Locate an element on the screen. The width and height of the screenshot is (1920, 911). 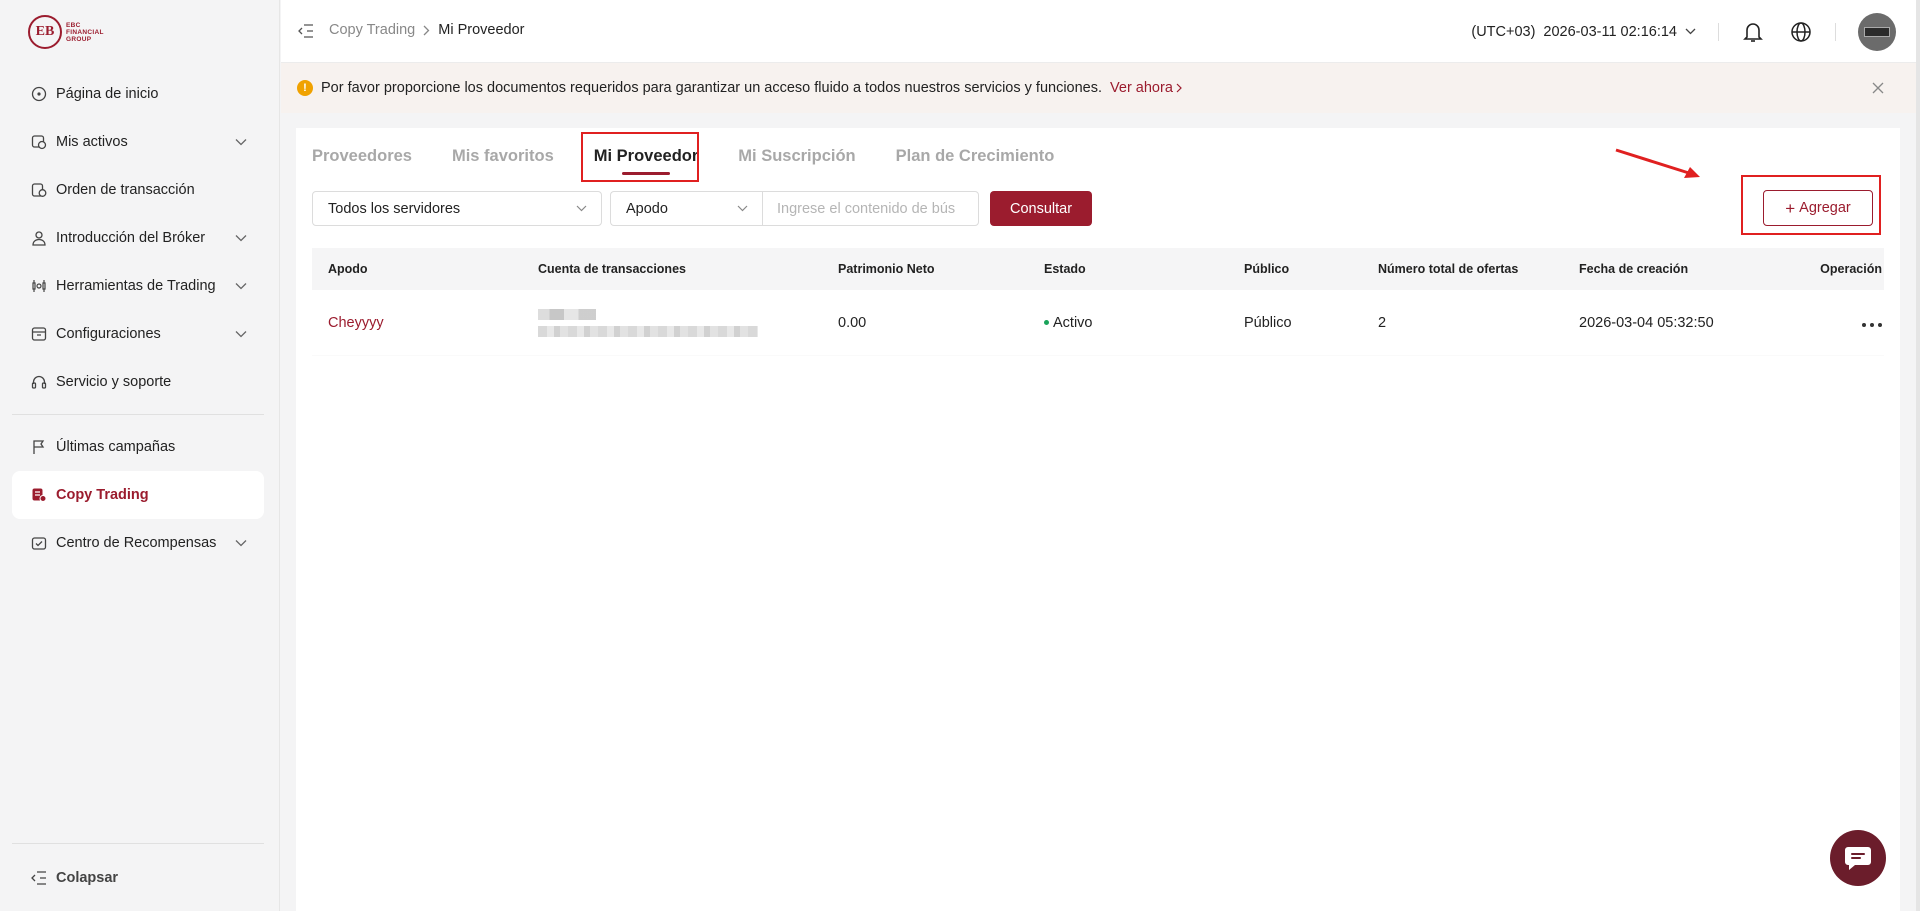
public-cell: Público is located at coordinates (1268, 322).